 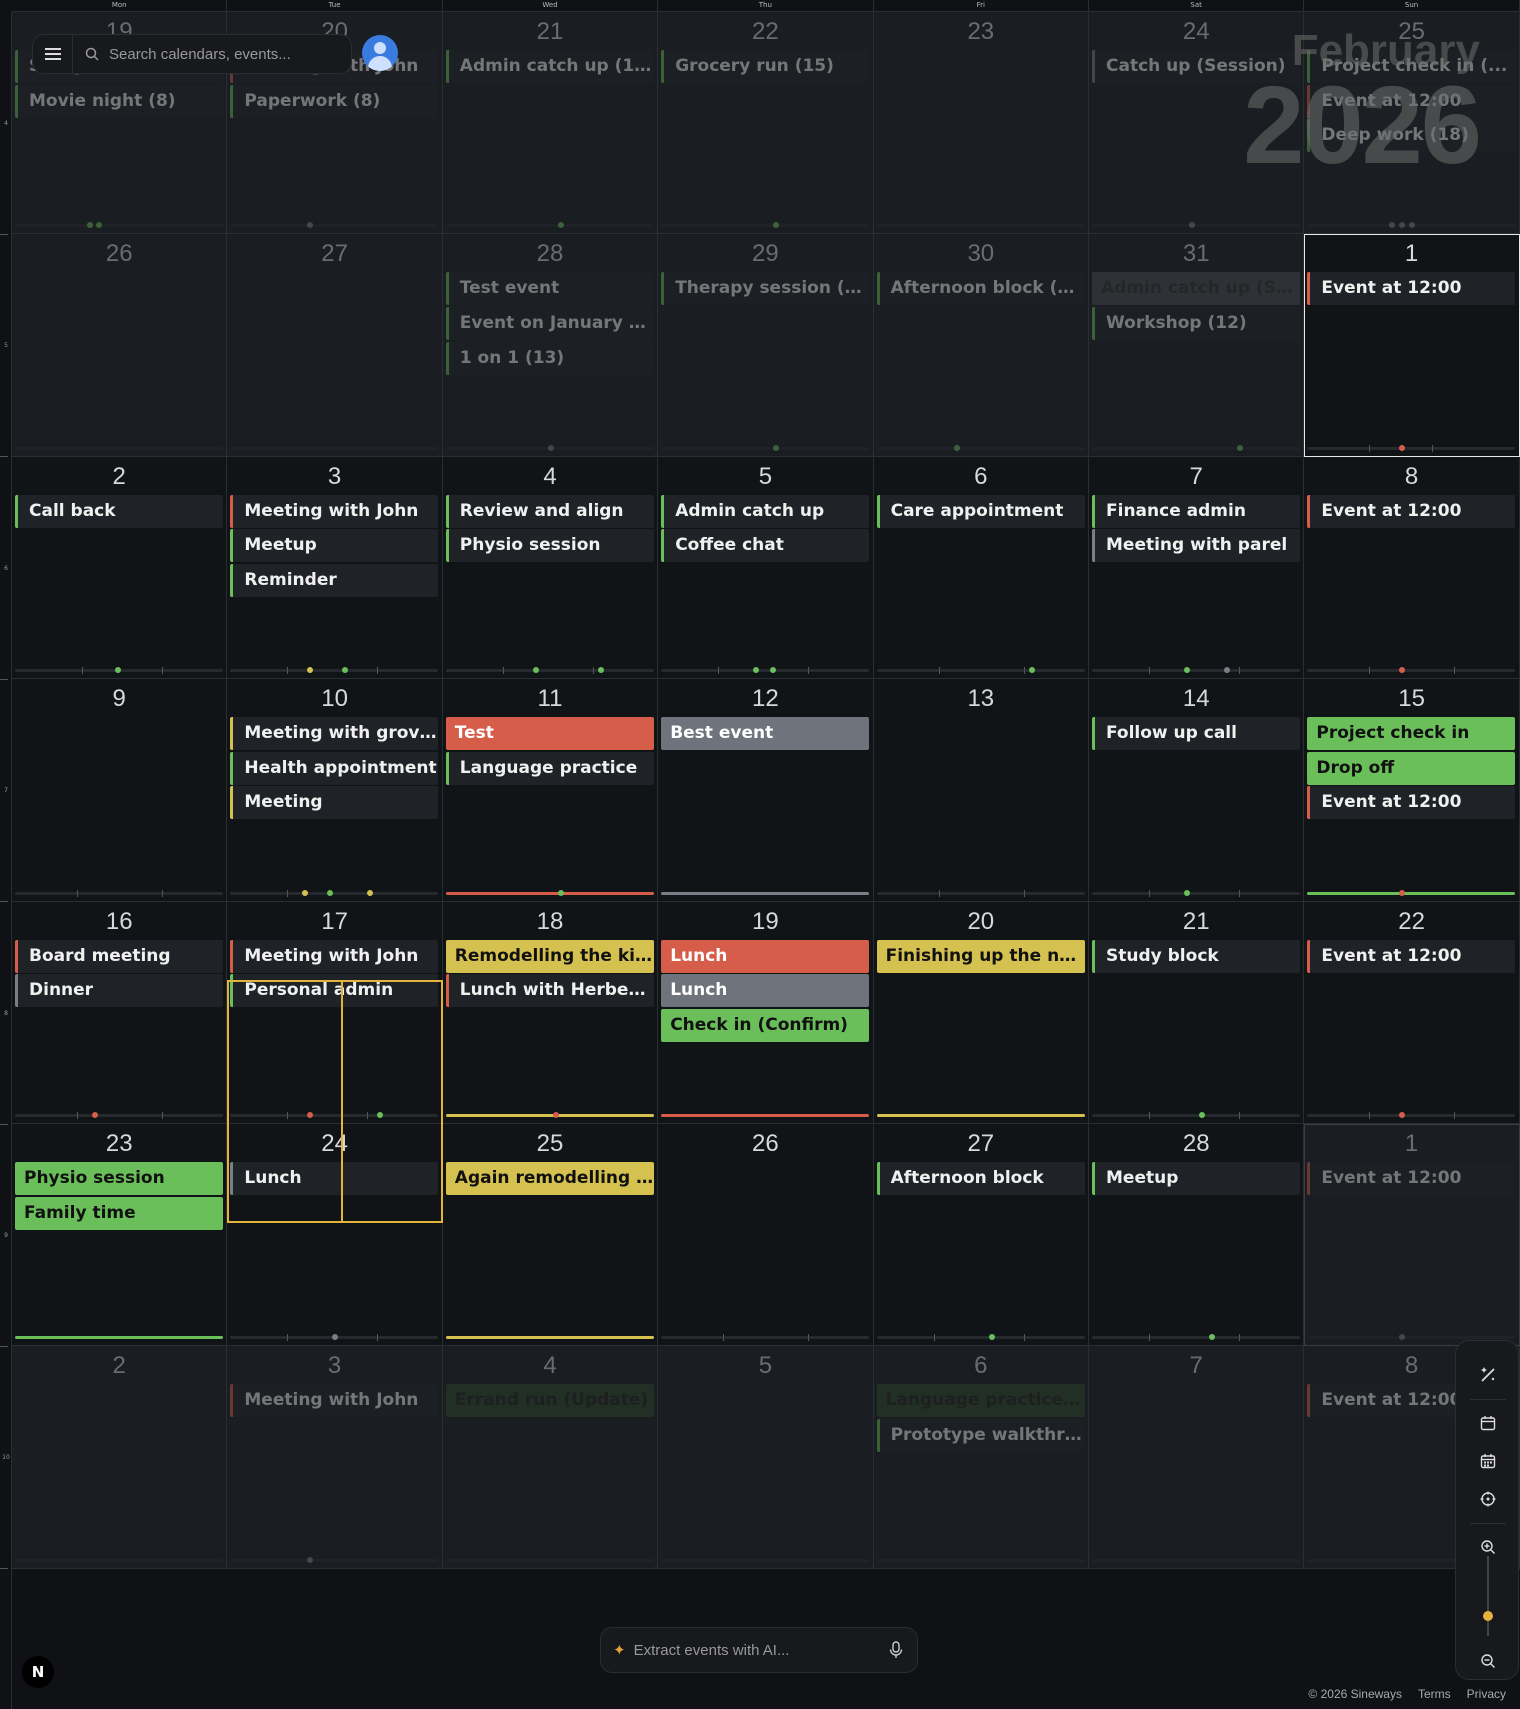 What do you see at coordinates (119, 511) in the screenshot?
I see `event-chip: Call back` at bounding box center [119, 511].